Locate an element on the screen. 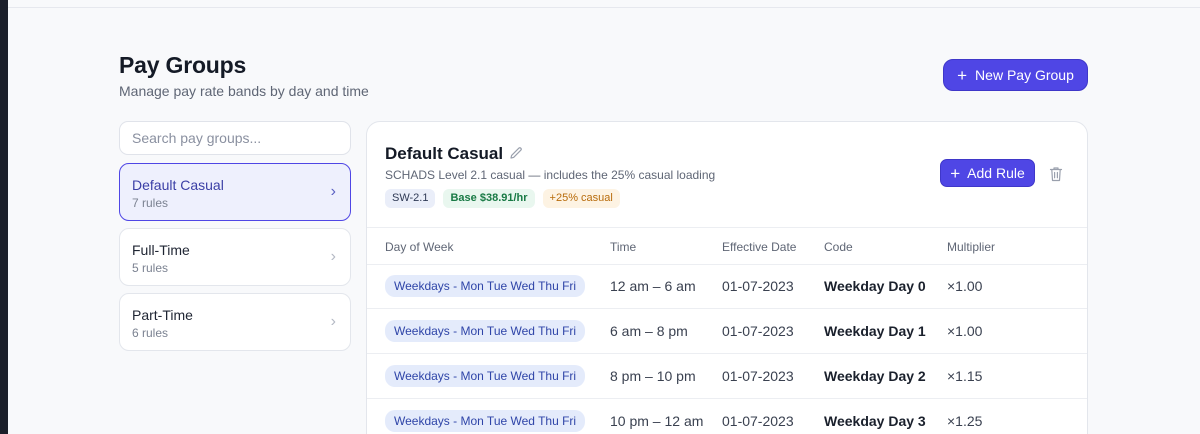 This screenshot has height=434, width=1200. top-divider is located at coordinates (604, 7).